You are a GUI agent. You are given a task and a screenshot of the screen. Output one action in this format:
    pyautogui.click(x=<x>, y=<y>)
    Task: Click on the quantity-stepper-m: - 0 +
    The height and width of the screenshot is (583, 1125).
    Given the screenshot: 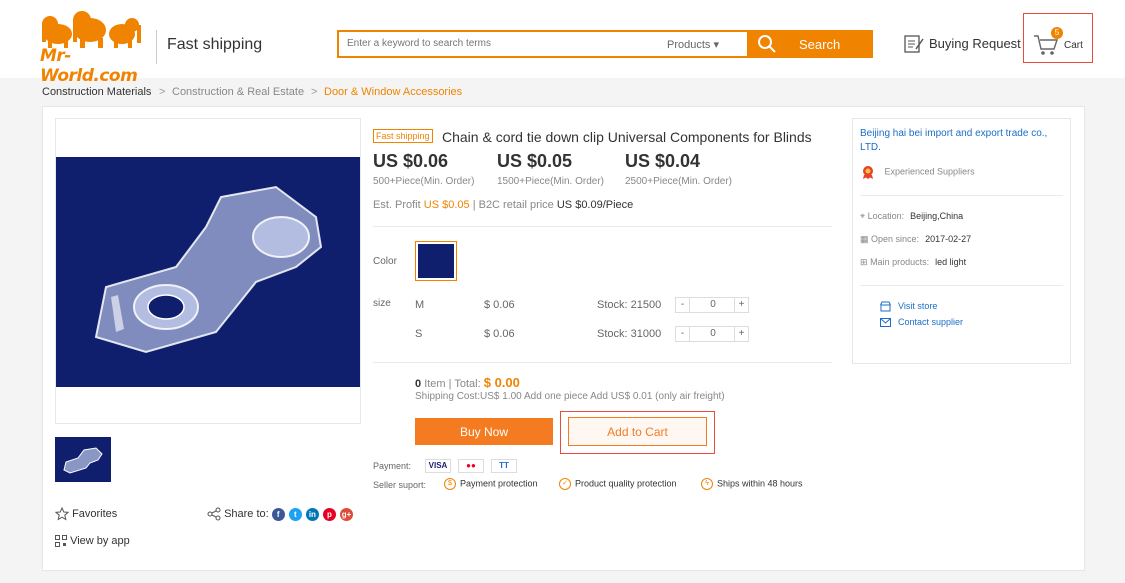 What is the action you would take?
    pyautogui.click(x=712, y=305)
    